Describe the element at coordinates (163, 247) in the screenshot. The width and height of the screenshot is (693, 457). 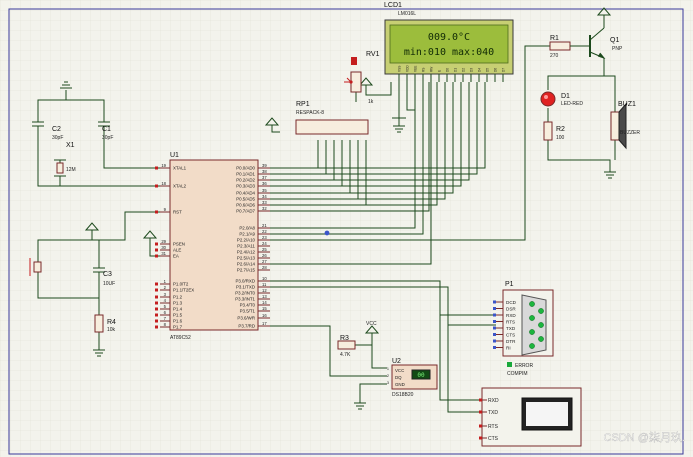
I see `u1-pin-number: 30` at that location.